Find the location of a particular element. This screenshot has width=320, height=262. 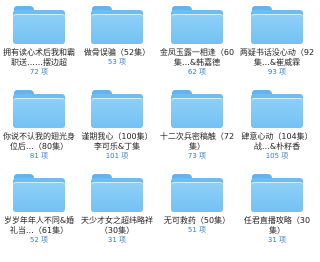

folder-count: 73 项 is located at coordinates (197, 156).